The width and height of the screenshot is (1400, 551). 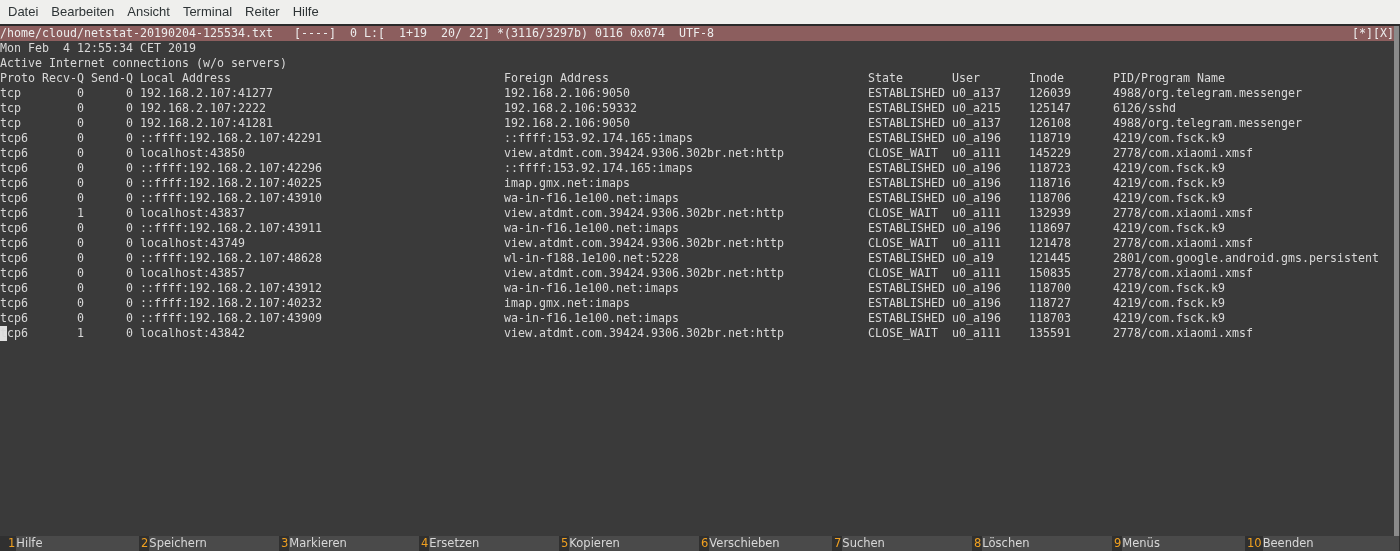 What do you see at coordinates (907, 543) in the screenshot?
I see `function-key-button: Suchen` at bounding box center [907, 543].